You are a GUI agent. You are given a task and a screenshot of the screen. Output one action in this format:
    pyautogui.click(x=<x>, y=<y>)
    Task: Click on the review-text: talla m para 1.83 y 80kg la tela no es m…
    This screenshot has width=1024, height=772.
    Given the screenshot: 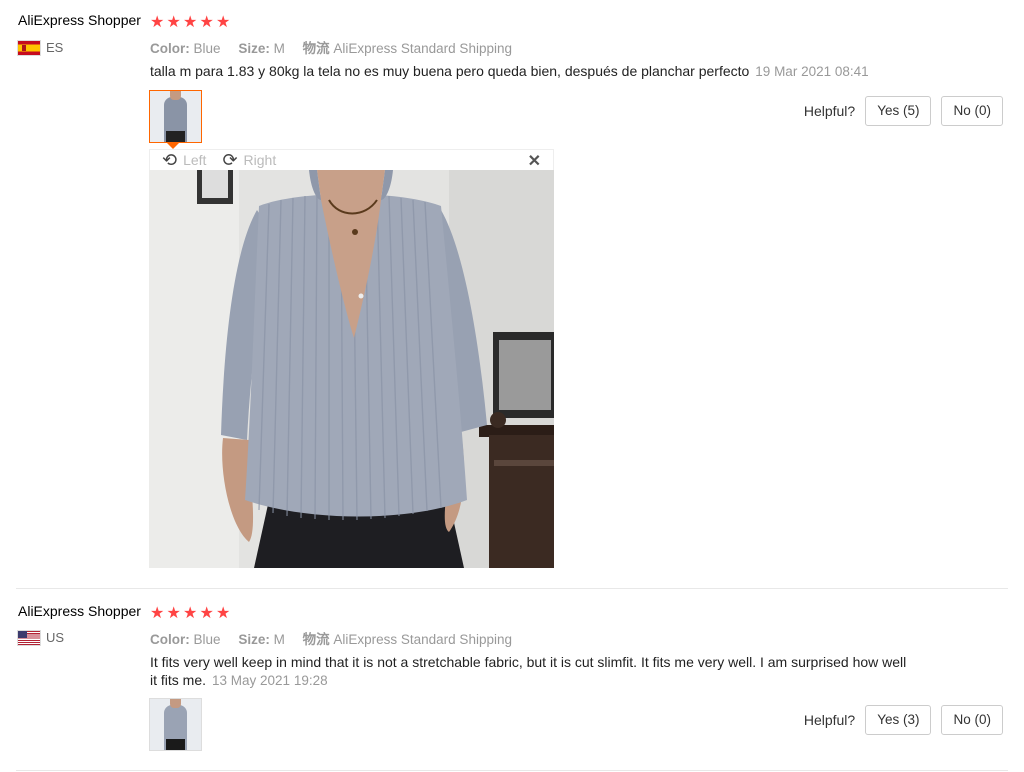 What is the action you would take?
    pyautogui.click(x=530, y=71)
    